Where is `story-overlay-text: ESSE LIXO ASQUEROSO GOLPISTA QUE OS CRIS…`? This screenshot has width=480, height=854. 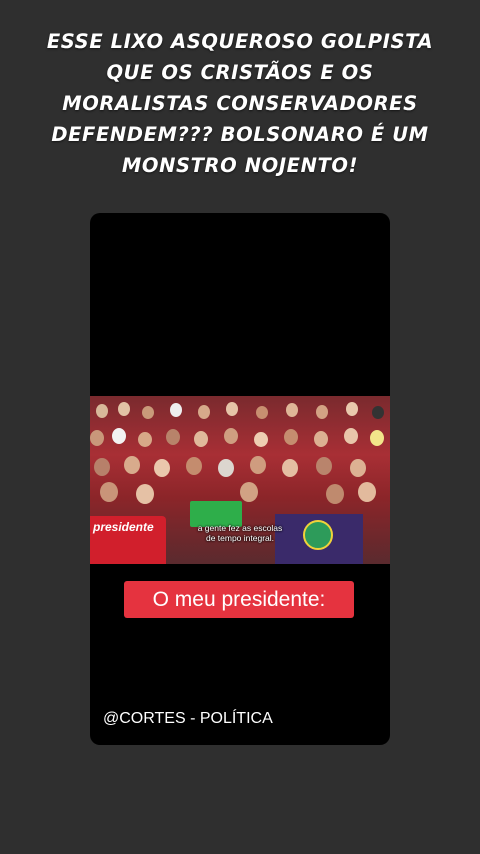 story-overlay-text: ESSE LIXO ASQUEROSO GOLPISTA QUE OS CRIS… is located at coordinates (240, 103).